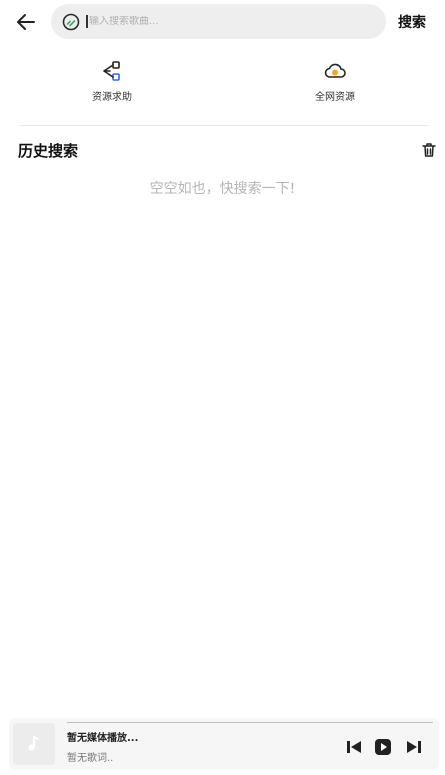 The height and width of the screenshot is (775, 445). I want to click on history-title: 历史搜索, so click(48, 151).